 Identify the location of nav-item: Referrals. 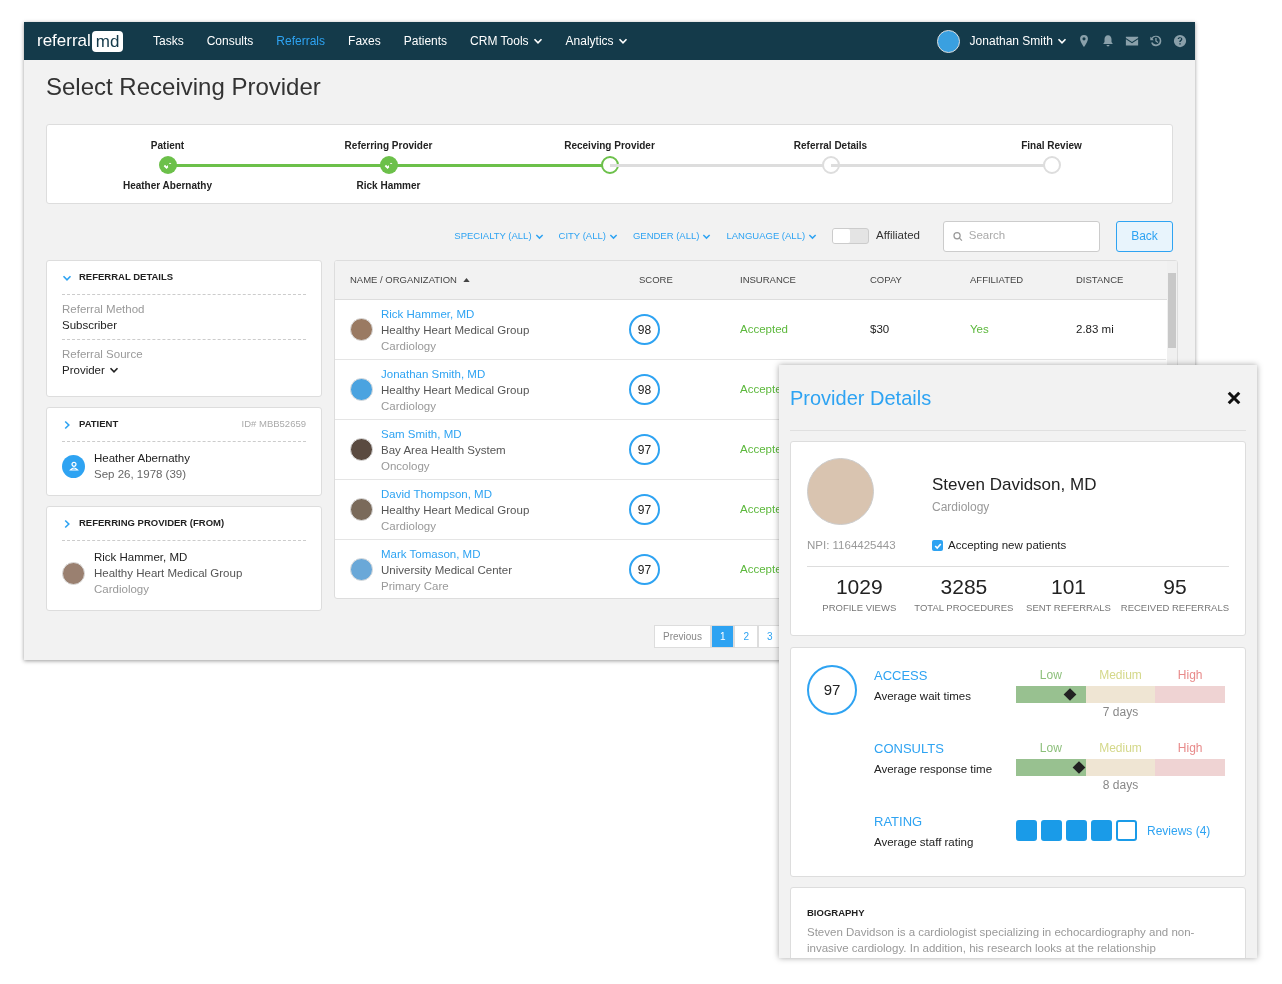
(300, 41).